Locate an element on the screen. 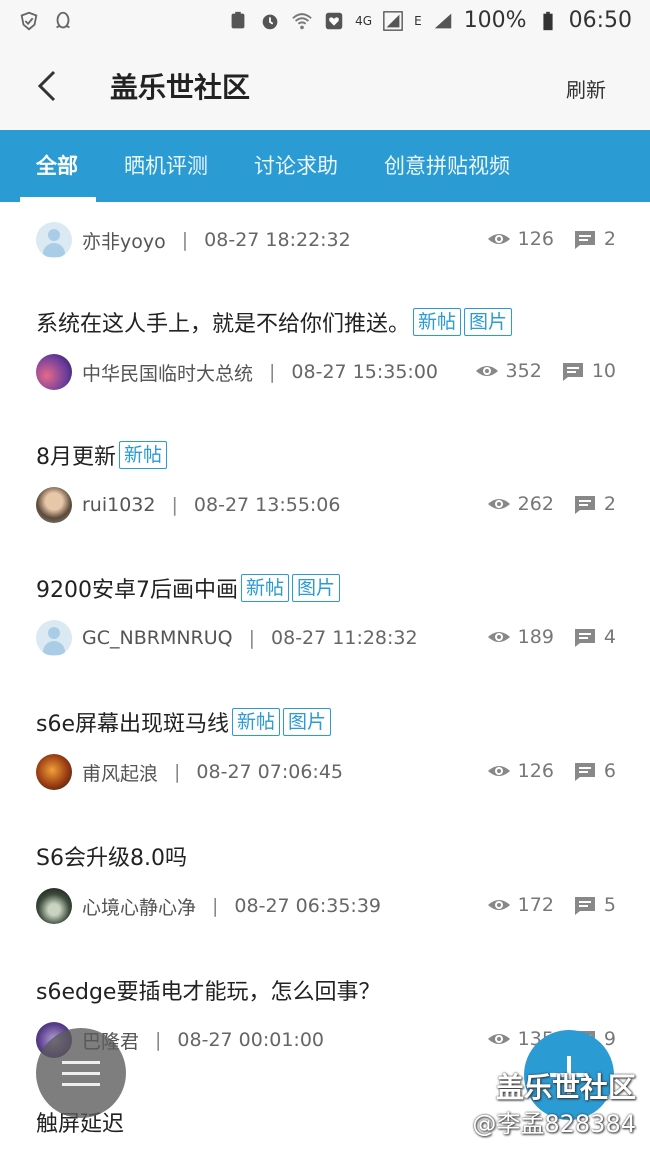 Image resolution: width=650 pixels, height=1156 pixels. status-left-icons is located at coordinates (46, 21).